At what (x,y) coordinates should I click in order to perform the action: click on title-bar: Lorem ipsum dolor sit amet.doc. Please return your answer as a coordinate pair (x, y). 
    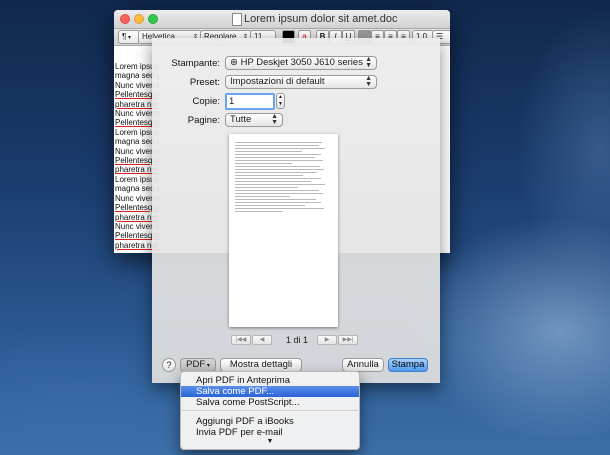
    Looking at the image, I should click on (282, 19).